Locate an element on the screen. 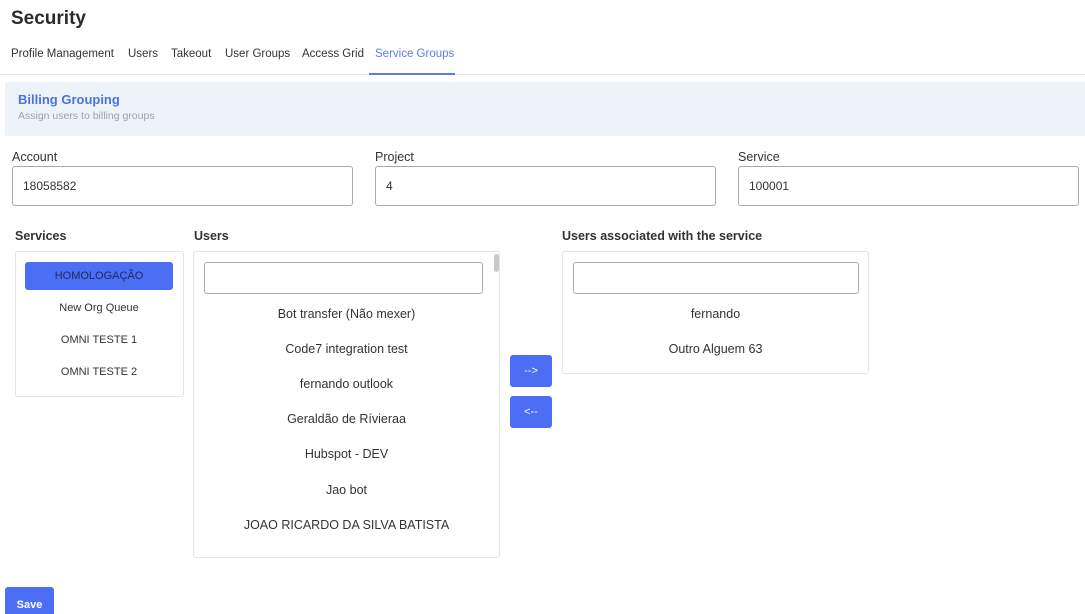 This screenshot has width=1085, height=614. service-field is located at coordinates (908, 186).